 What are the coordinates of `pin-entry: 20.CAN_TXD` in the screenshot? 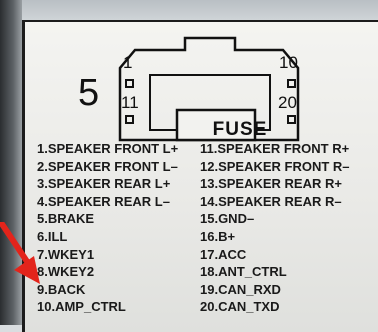 It's located at (240, 307).